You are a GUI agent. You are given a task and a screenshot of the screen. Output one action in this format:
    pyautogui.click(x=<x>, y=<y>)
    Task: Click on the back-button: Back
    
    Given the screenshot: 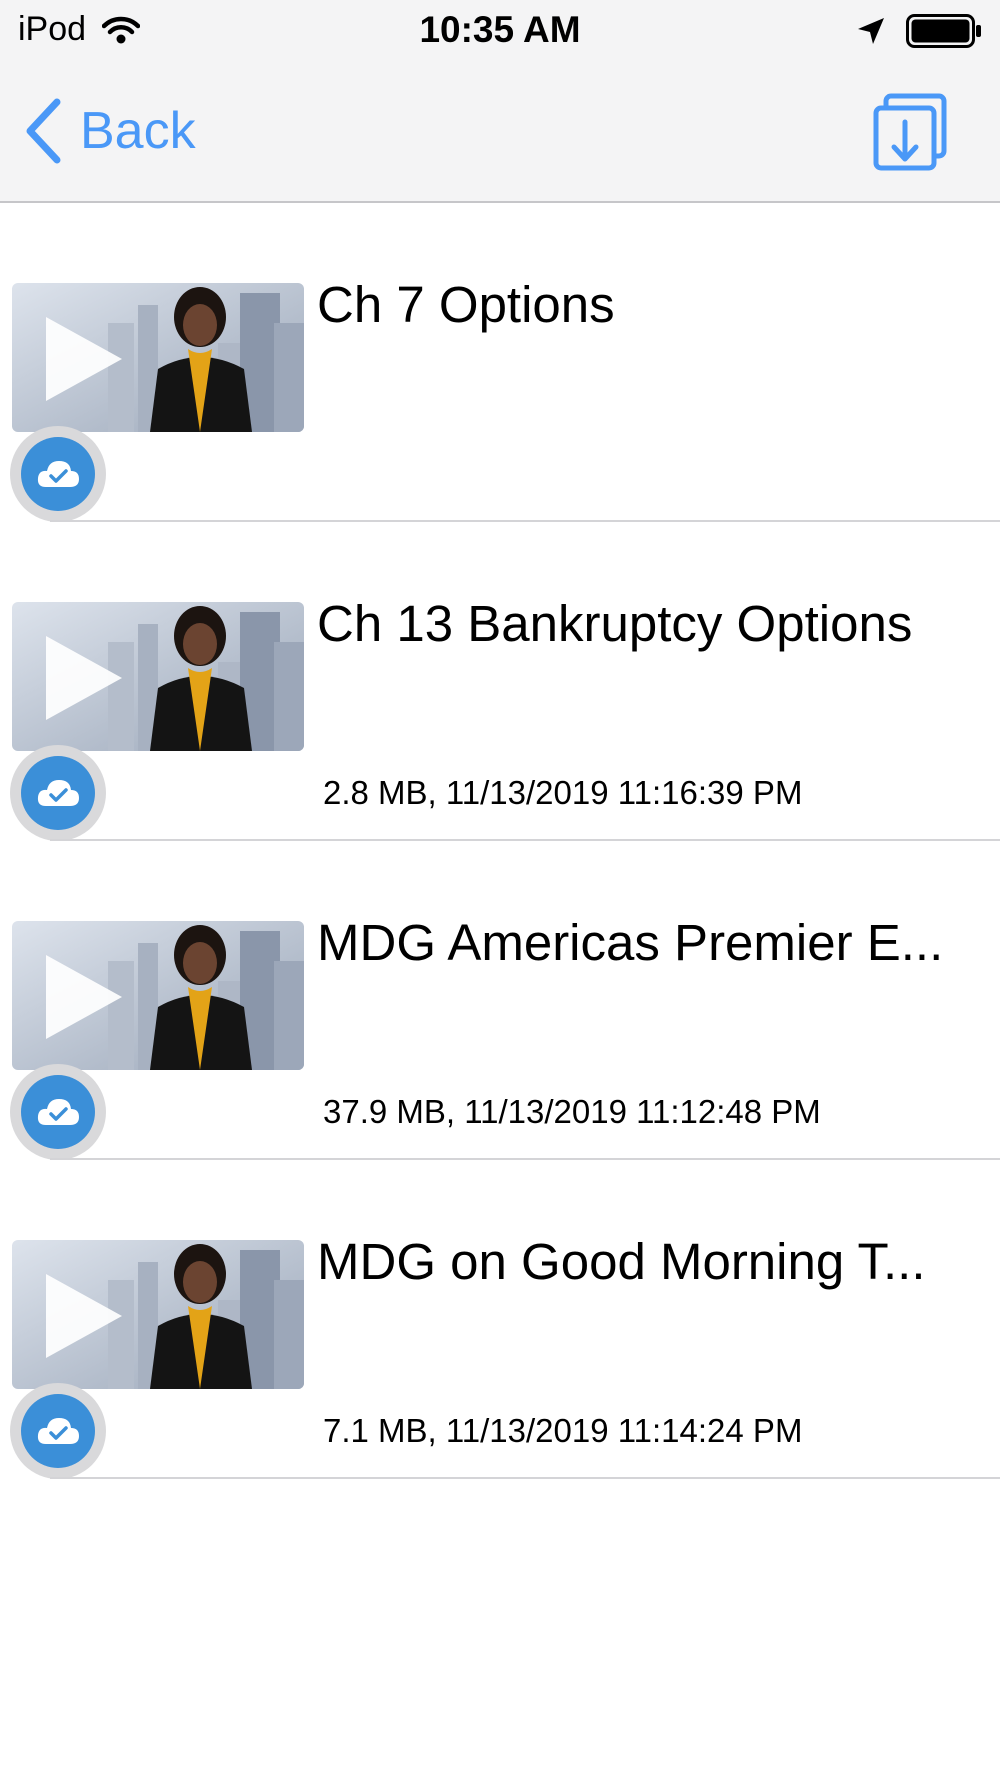 What is the action you would take?
    pyautogui.click(x=110, y=131)
    